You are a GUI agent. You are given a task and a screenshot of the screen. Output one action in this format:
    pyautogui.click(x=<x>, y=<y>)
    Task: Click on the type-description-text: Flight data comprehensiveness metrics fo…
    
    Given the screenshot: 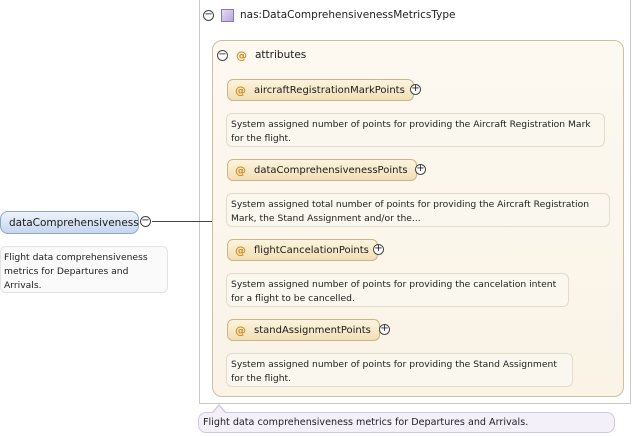 What is the action you would take?
    pyautogui.click(x=366, y=422)
    